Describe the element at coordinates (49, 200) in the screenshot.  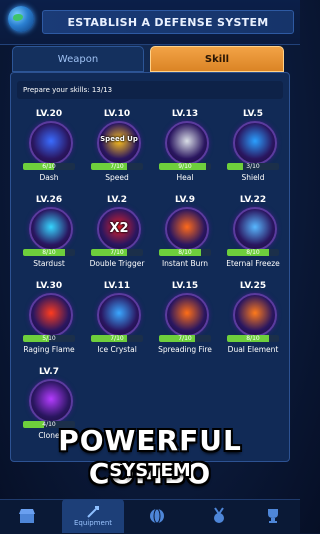
I see `skill-level: LV.26` at that location.